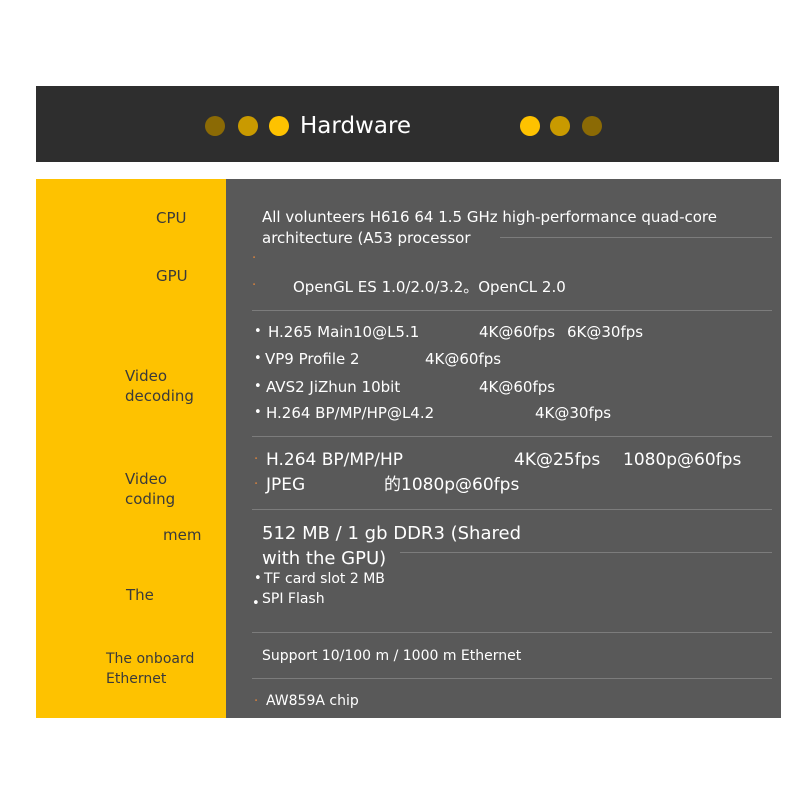 Image resolution: width=800 pixels, height=800 pixels. What do you see at coordinates (293, 599) in the screenshot?
I see `storage-item: SPI Flash` at bounding box center [293, 599].